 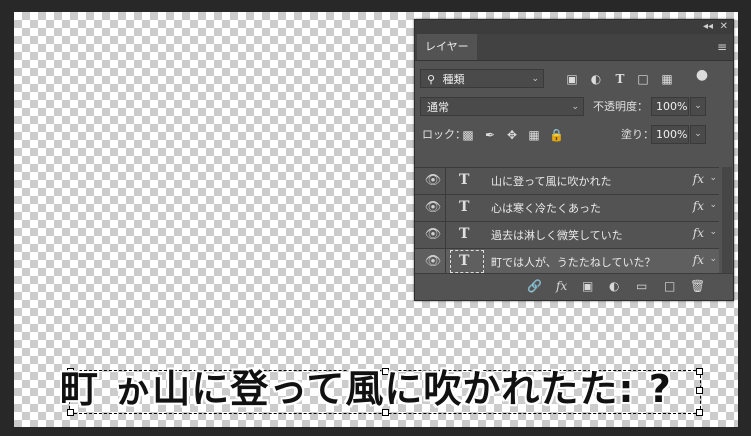 What do you see at coordinates (620, 79) in the screenshot?
I see `type-filter-icon: T` at bounding box center [620, 79].